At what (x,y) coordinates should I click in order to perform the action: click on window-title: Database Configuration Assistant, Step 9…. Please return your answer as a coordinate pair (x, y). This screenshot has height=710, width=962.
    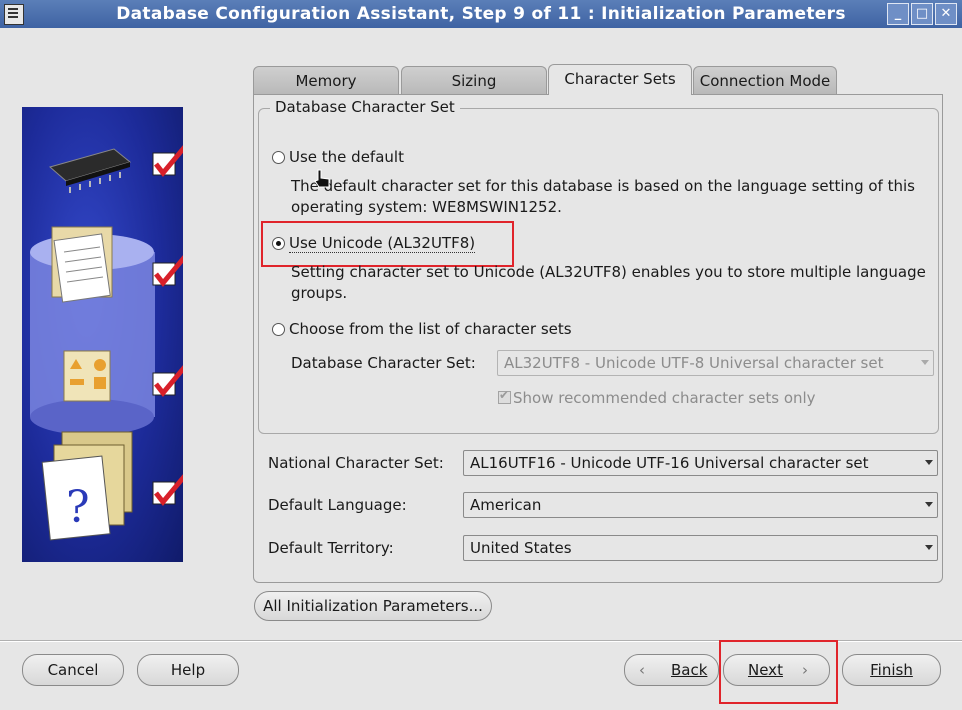
    Looking at the image, I should click on (481, 14).